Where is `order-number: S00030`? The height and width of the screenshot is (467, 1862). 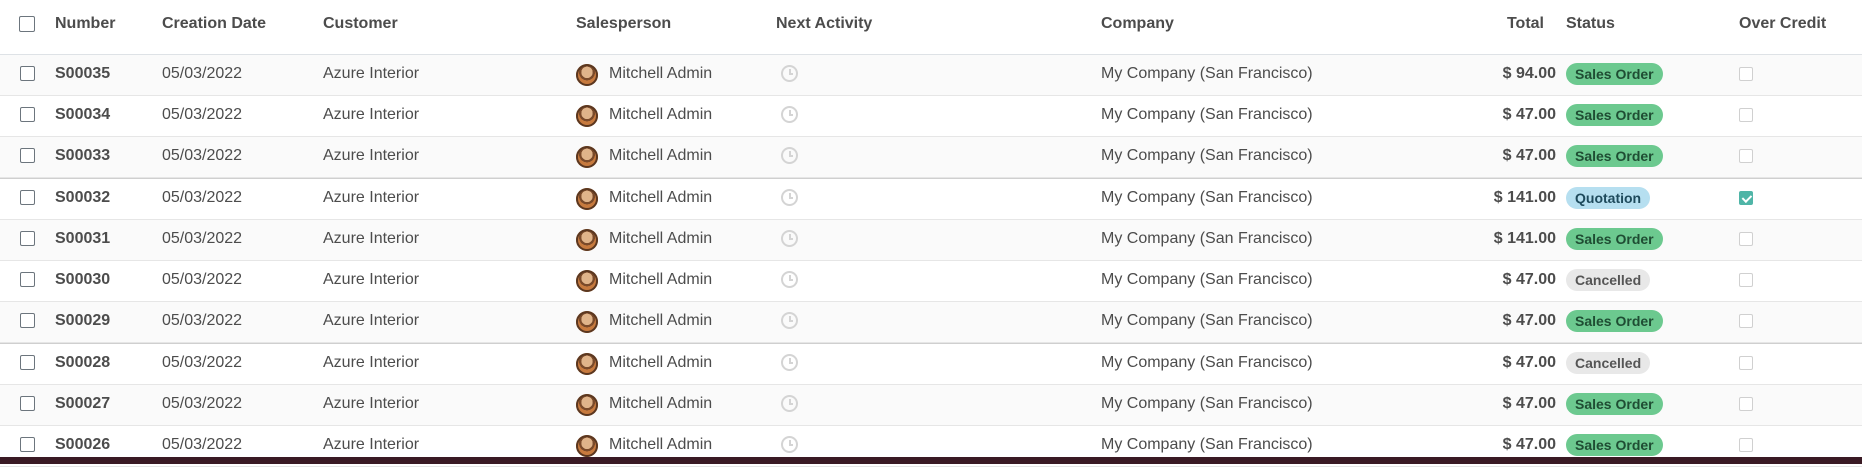
order-number: S00030 is located at coordinates (83, 279).